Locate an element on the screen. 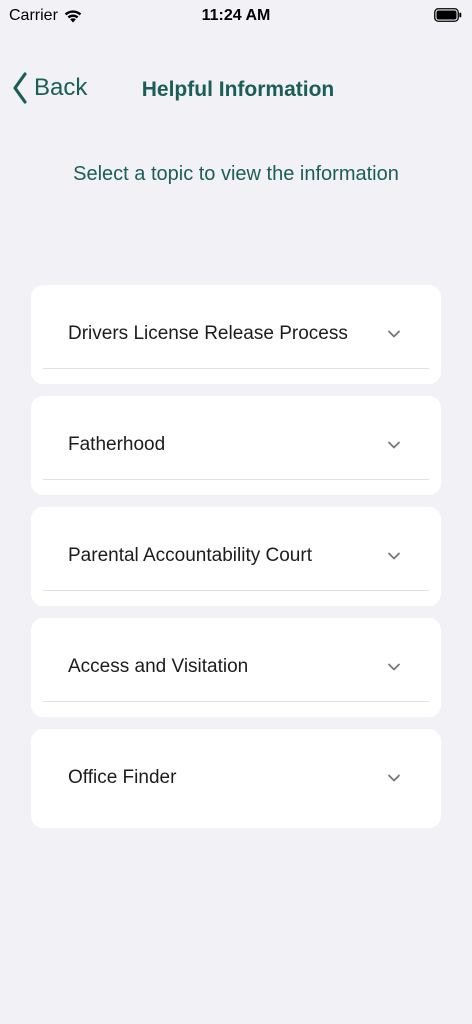  topic-item-access-and-visitation: Access and Visitation is located at coordinates (236, 667).